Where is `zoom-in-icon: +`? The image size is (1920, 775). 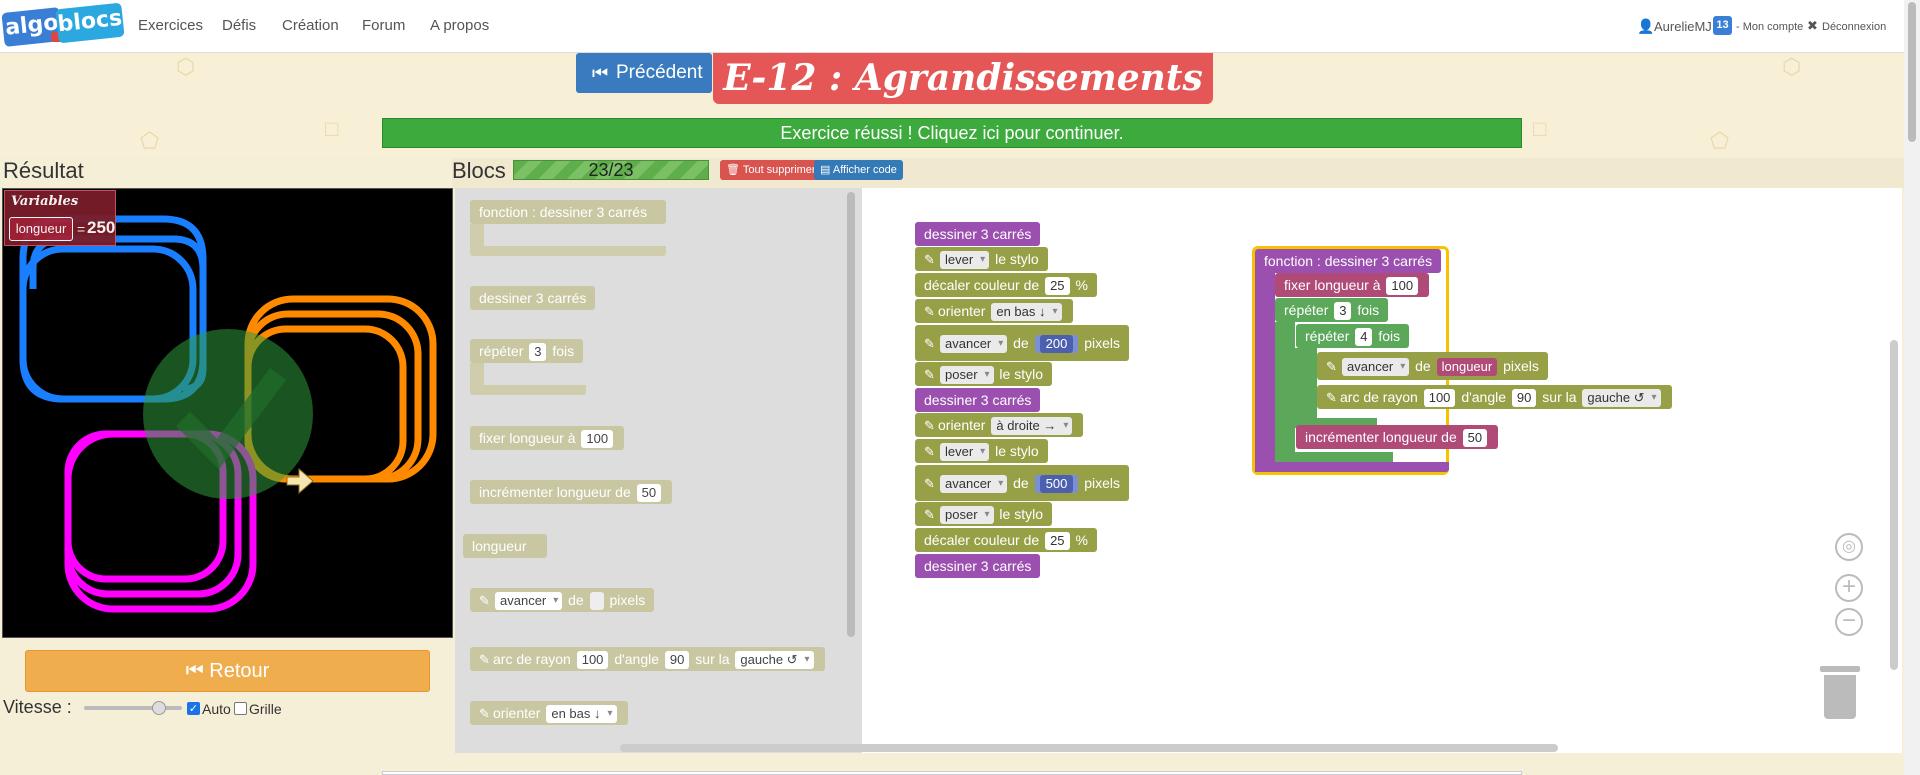
zoom-in-icon: + is located at coordinates (1849, 588).